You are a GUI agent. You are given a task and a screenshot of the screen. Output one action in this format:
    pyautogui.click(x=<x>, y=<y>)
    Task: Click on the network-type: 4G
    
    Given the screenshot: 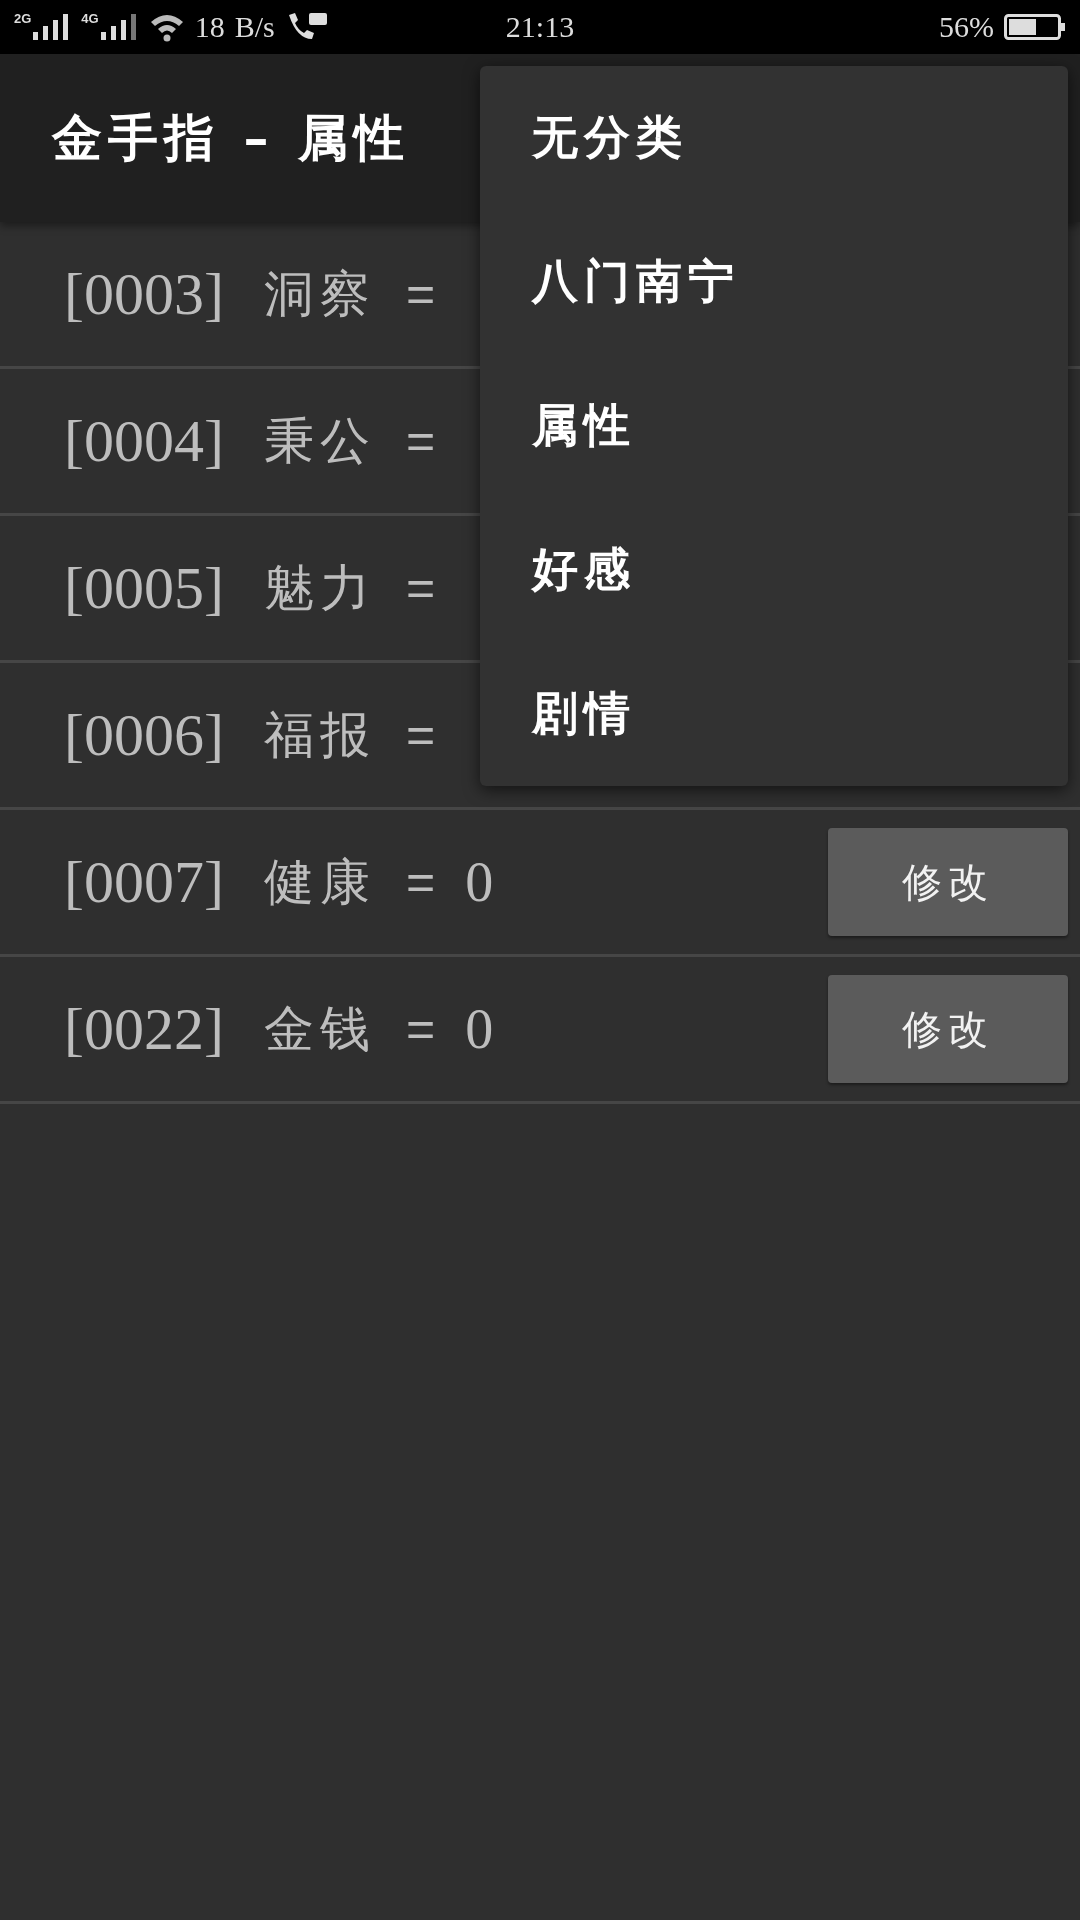 What is the action you would take?
    pyautogui.click(x=90, y=18)
    